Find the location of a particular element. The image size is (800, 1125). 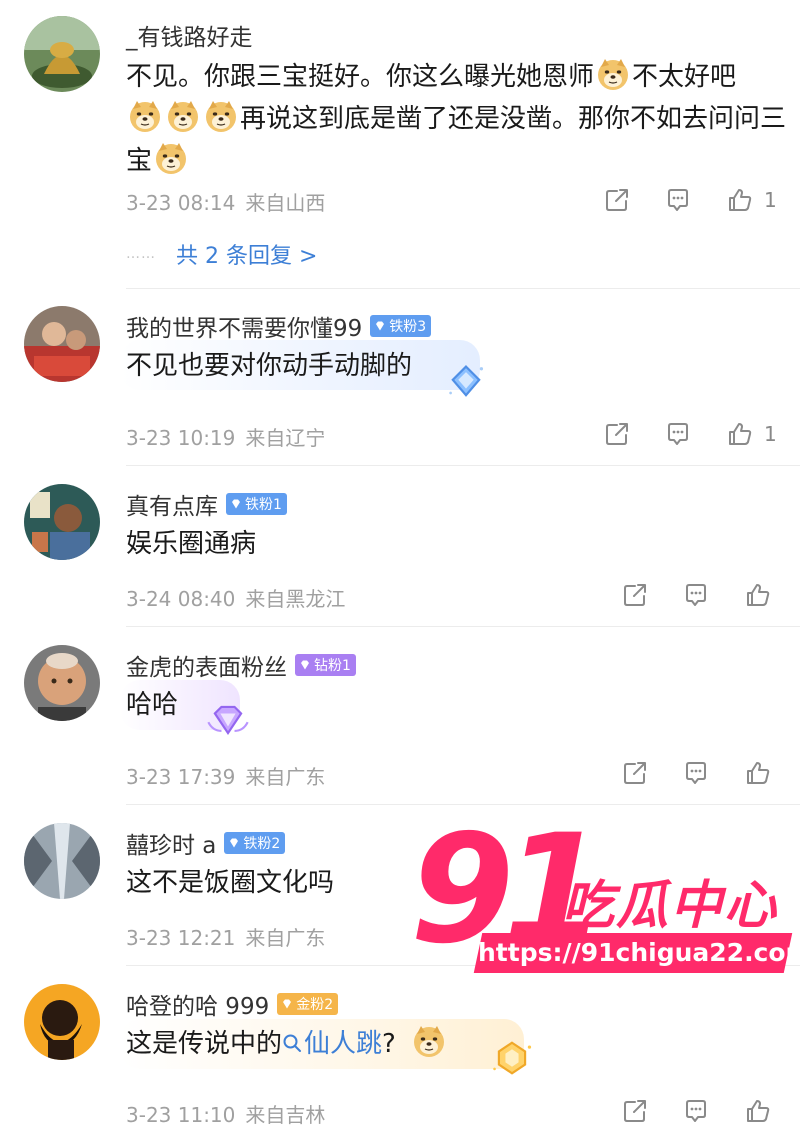

comment-meta: 3-23 12:21 来自广东 is located at coordinates (225, 936).